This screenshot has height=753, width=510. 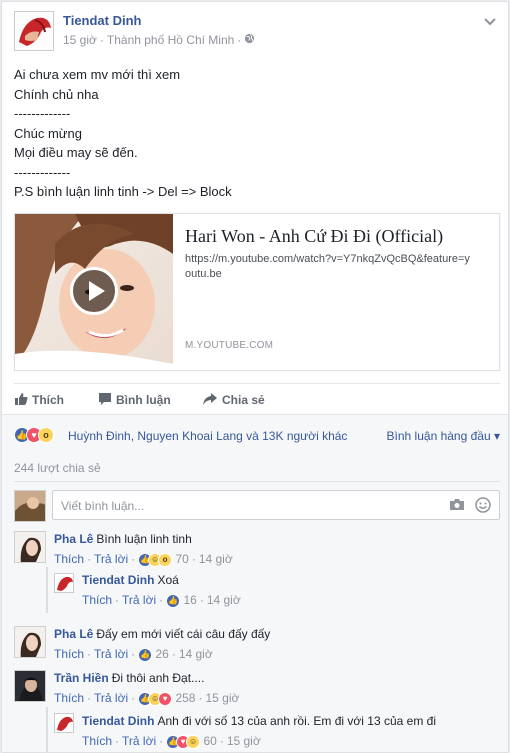 What do you see at coordinates (483, 506) in the screenshot?
I see `emoji-icon` at bounding box center [483, 506].